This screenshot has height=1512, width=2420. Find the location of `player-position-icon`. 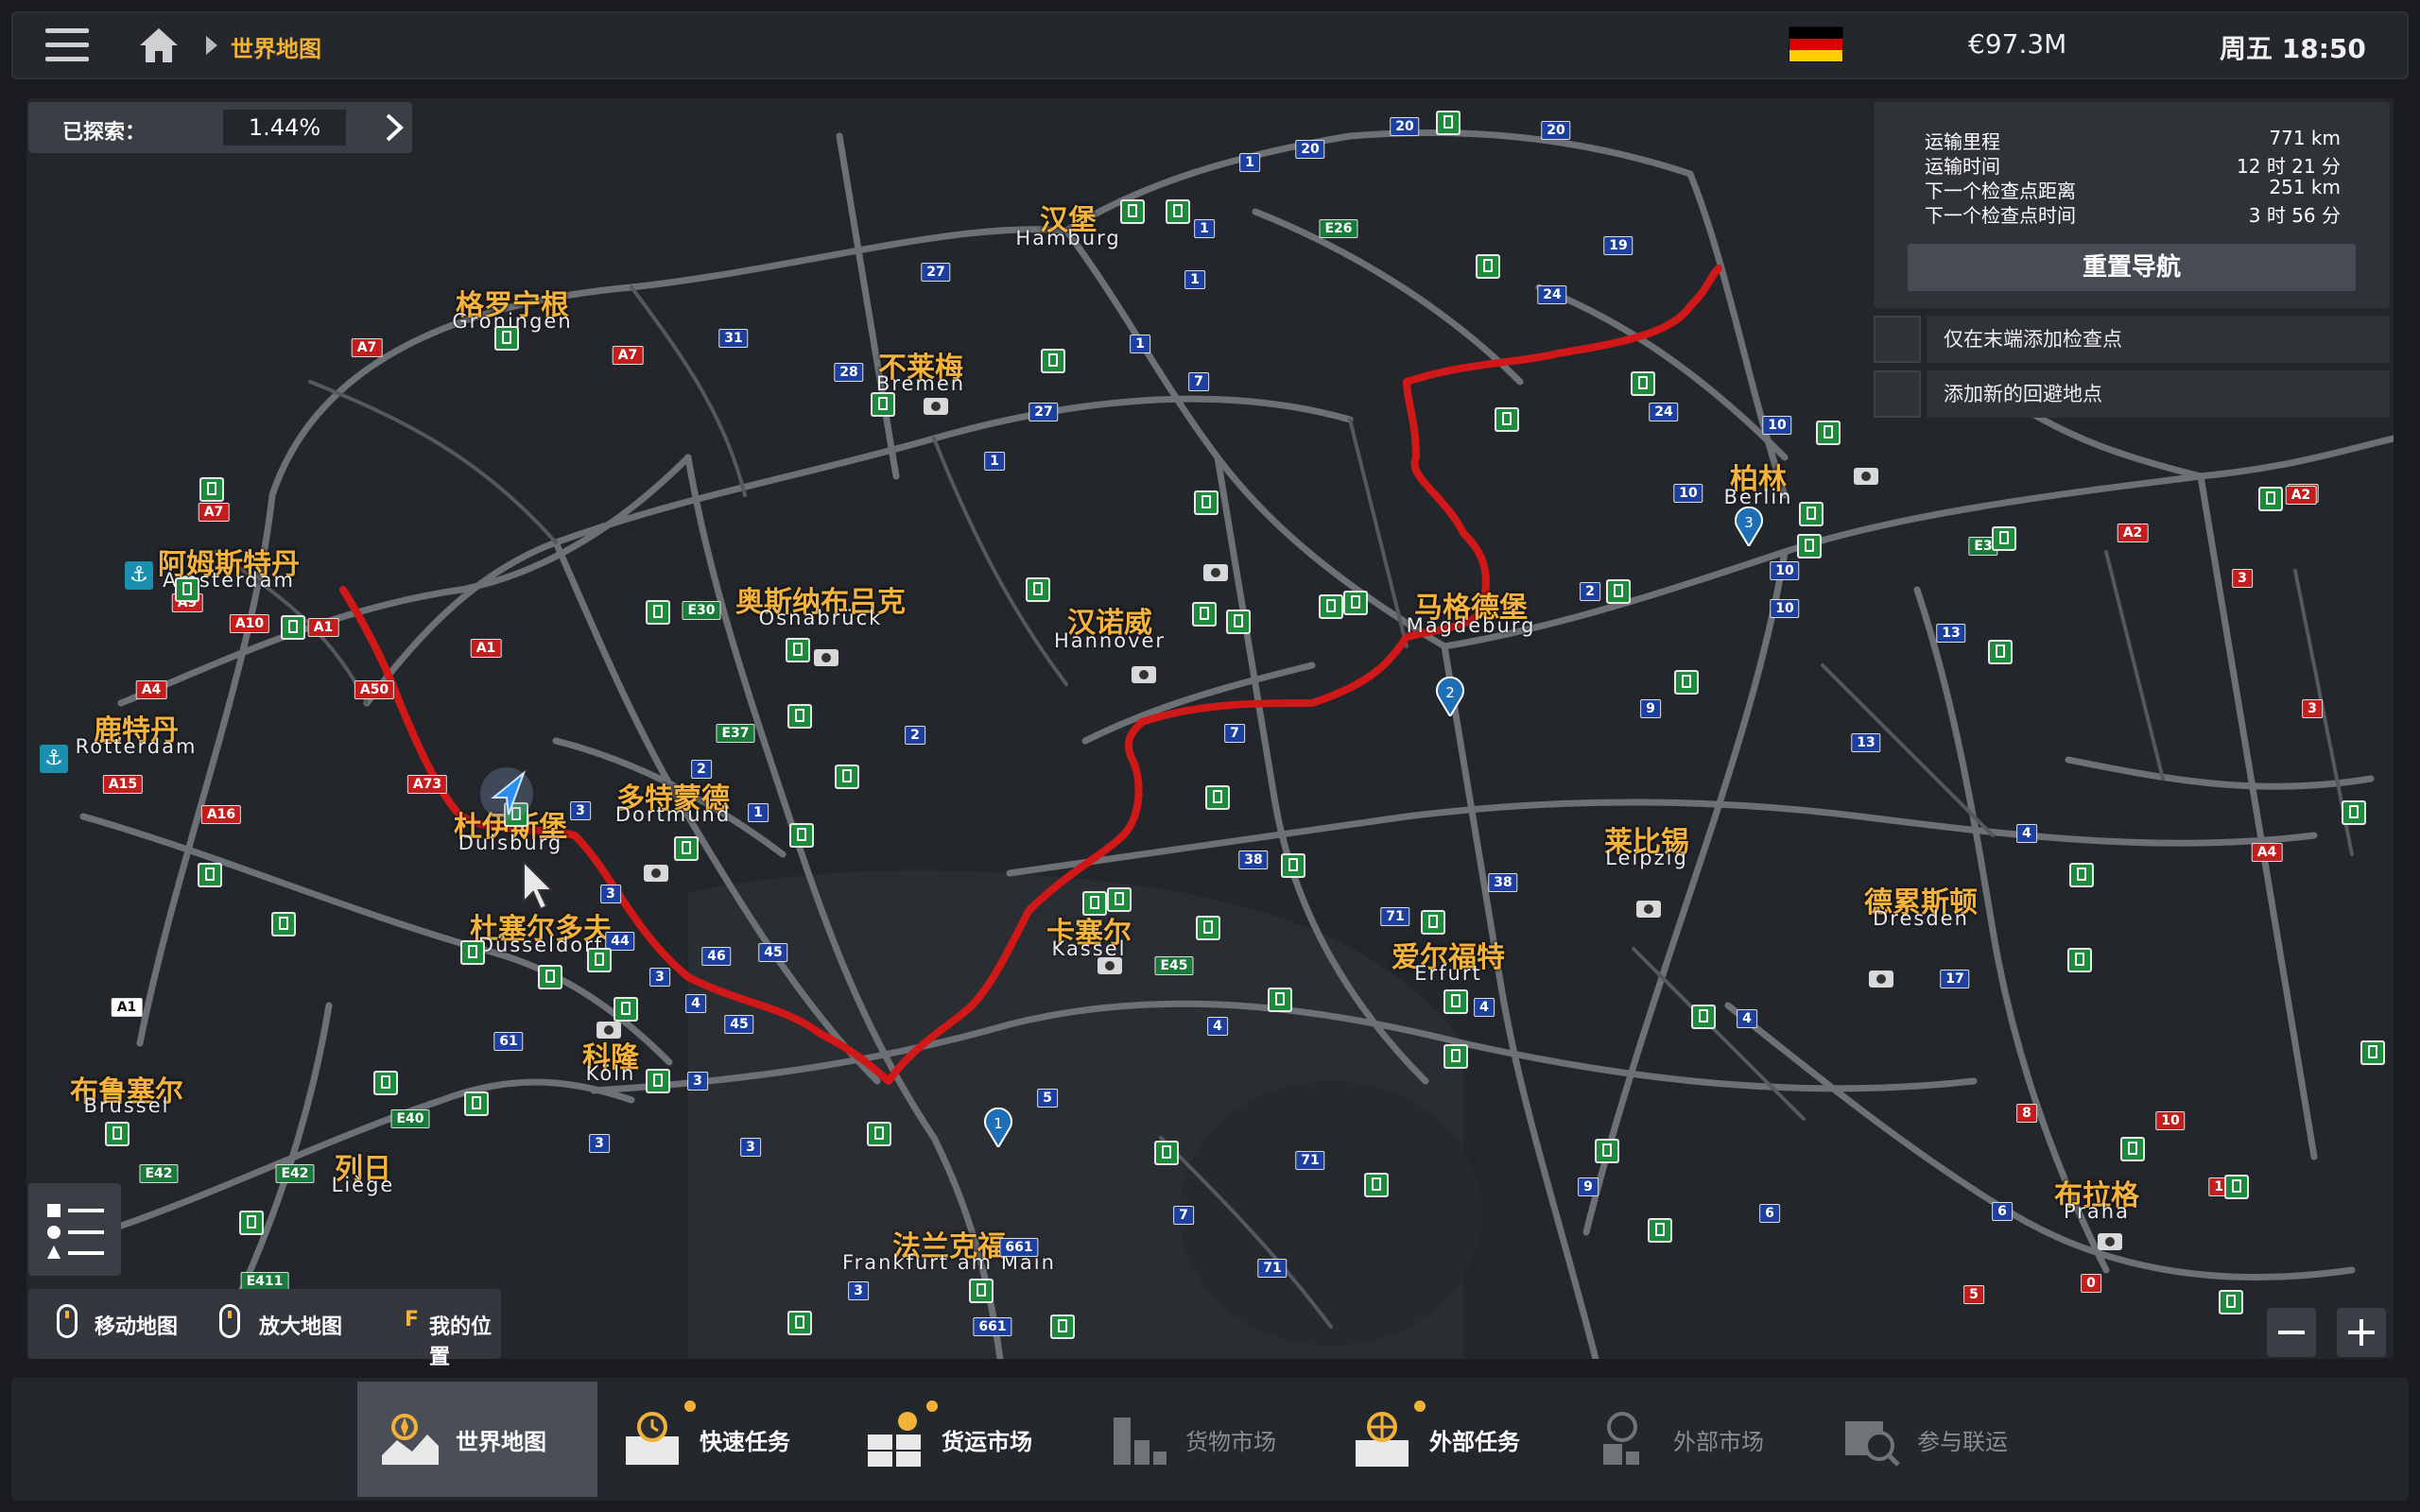

player-position-icon is located at coordinates (506, 794).